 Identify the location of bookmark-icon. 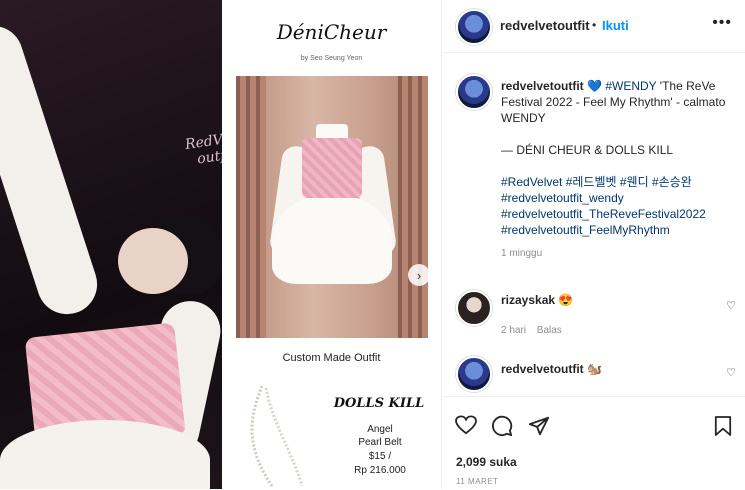
(723, 426).